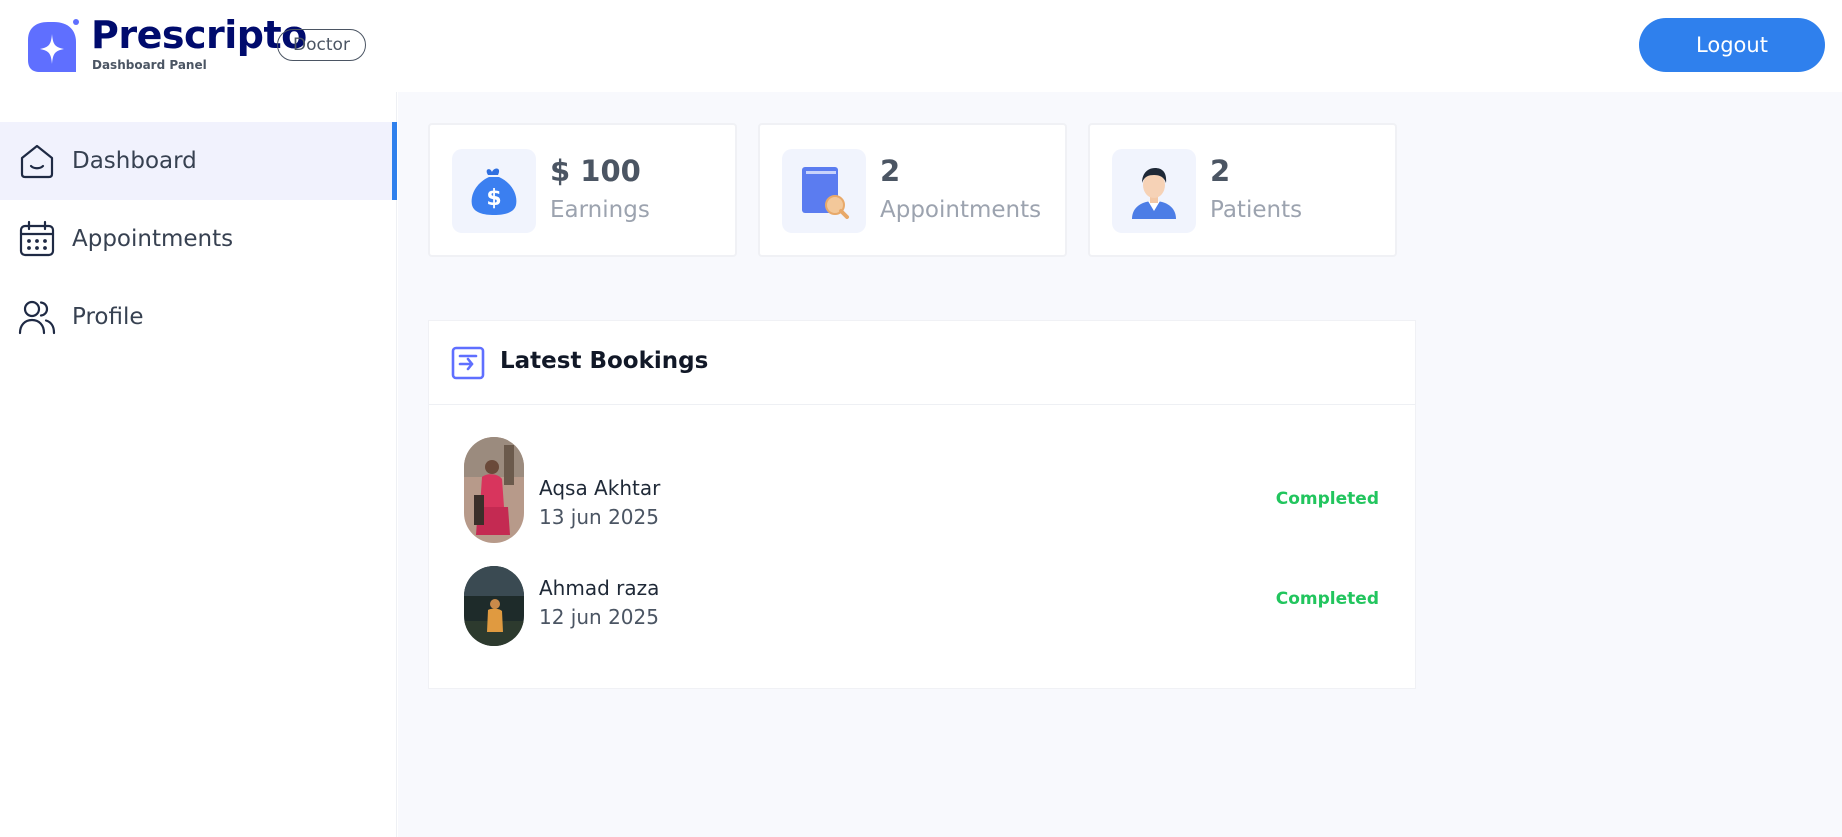  I want to click on stat-card-earnings: $ $ 100 Earnings, so click(582, 190).